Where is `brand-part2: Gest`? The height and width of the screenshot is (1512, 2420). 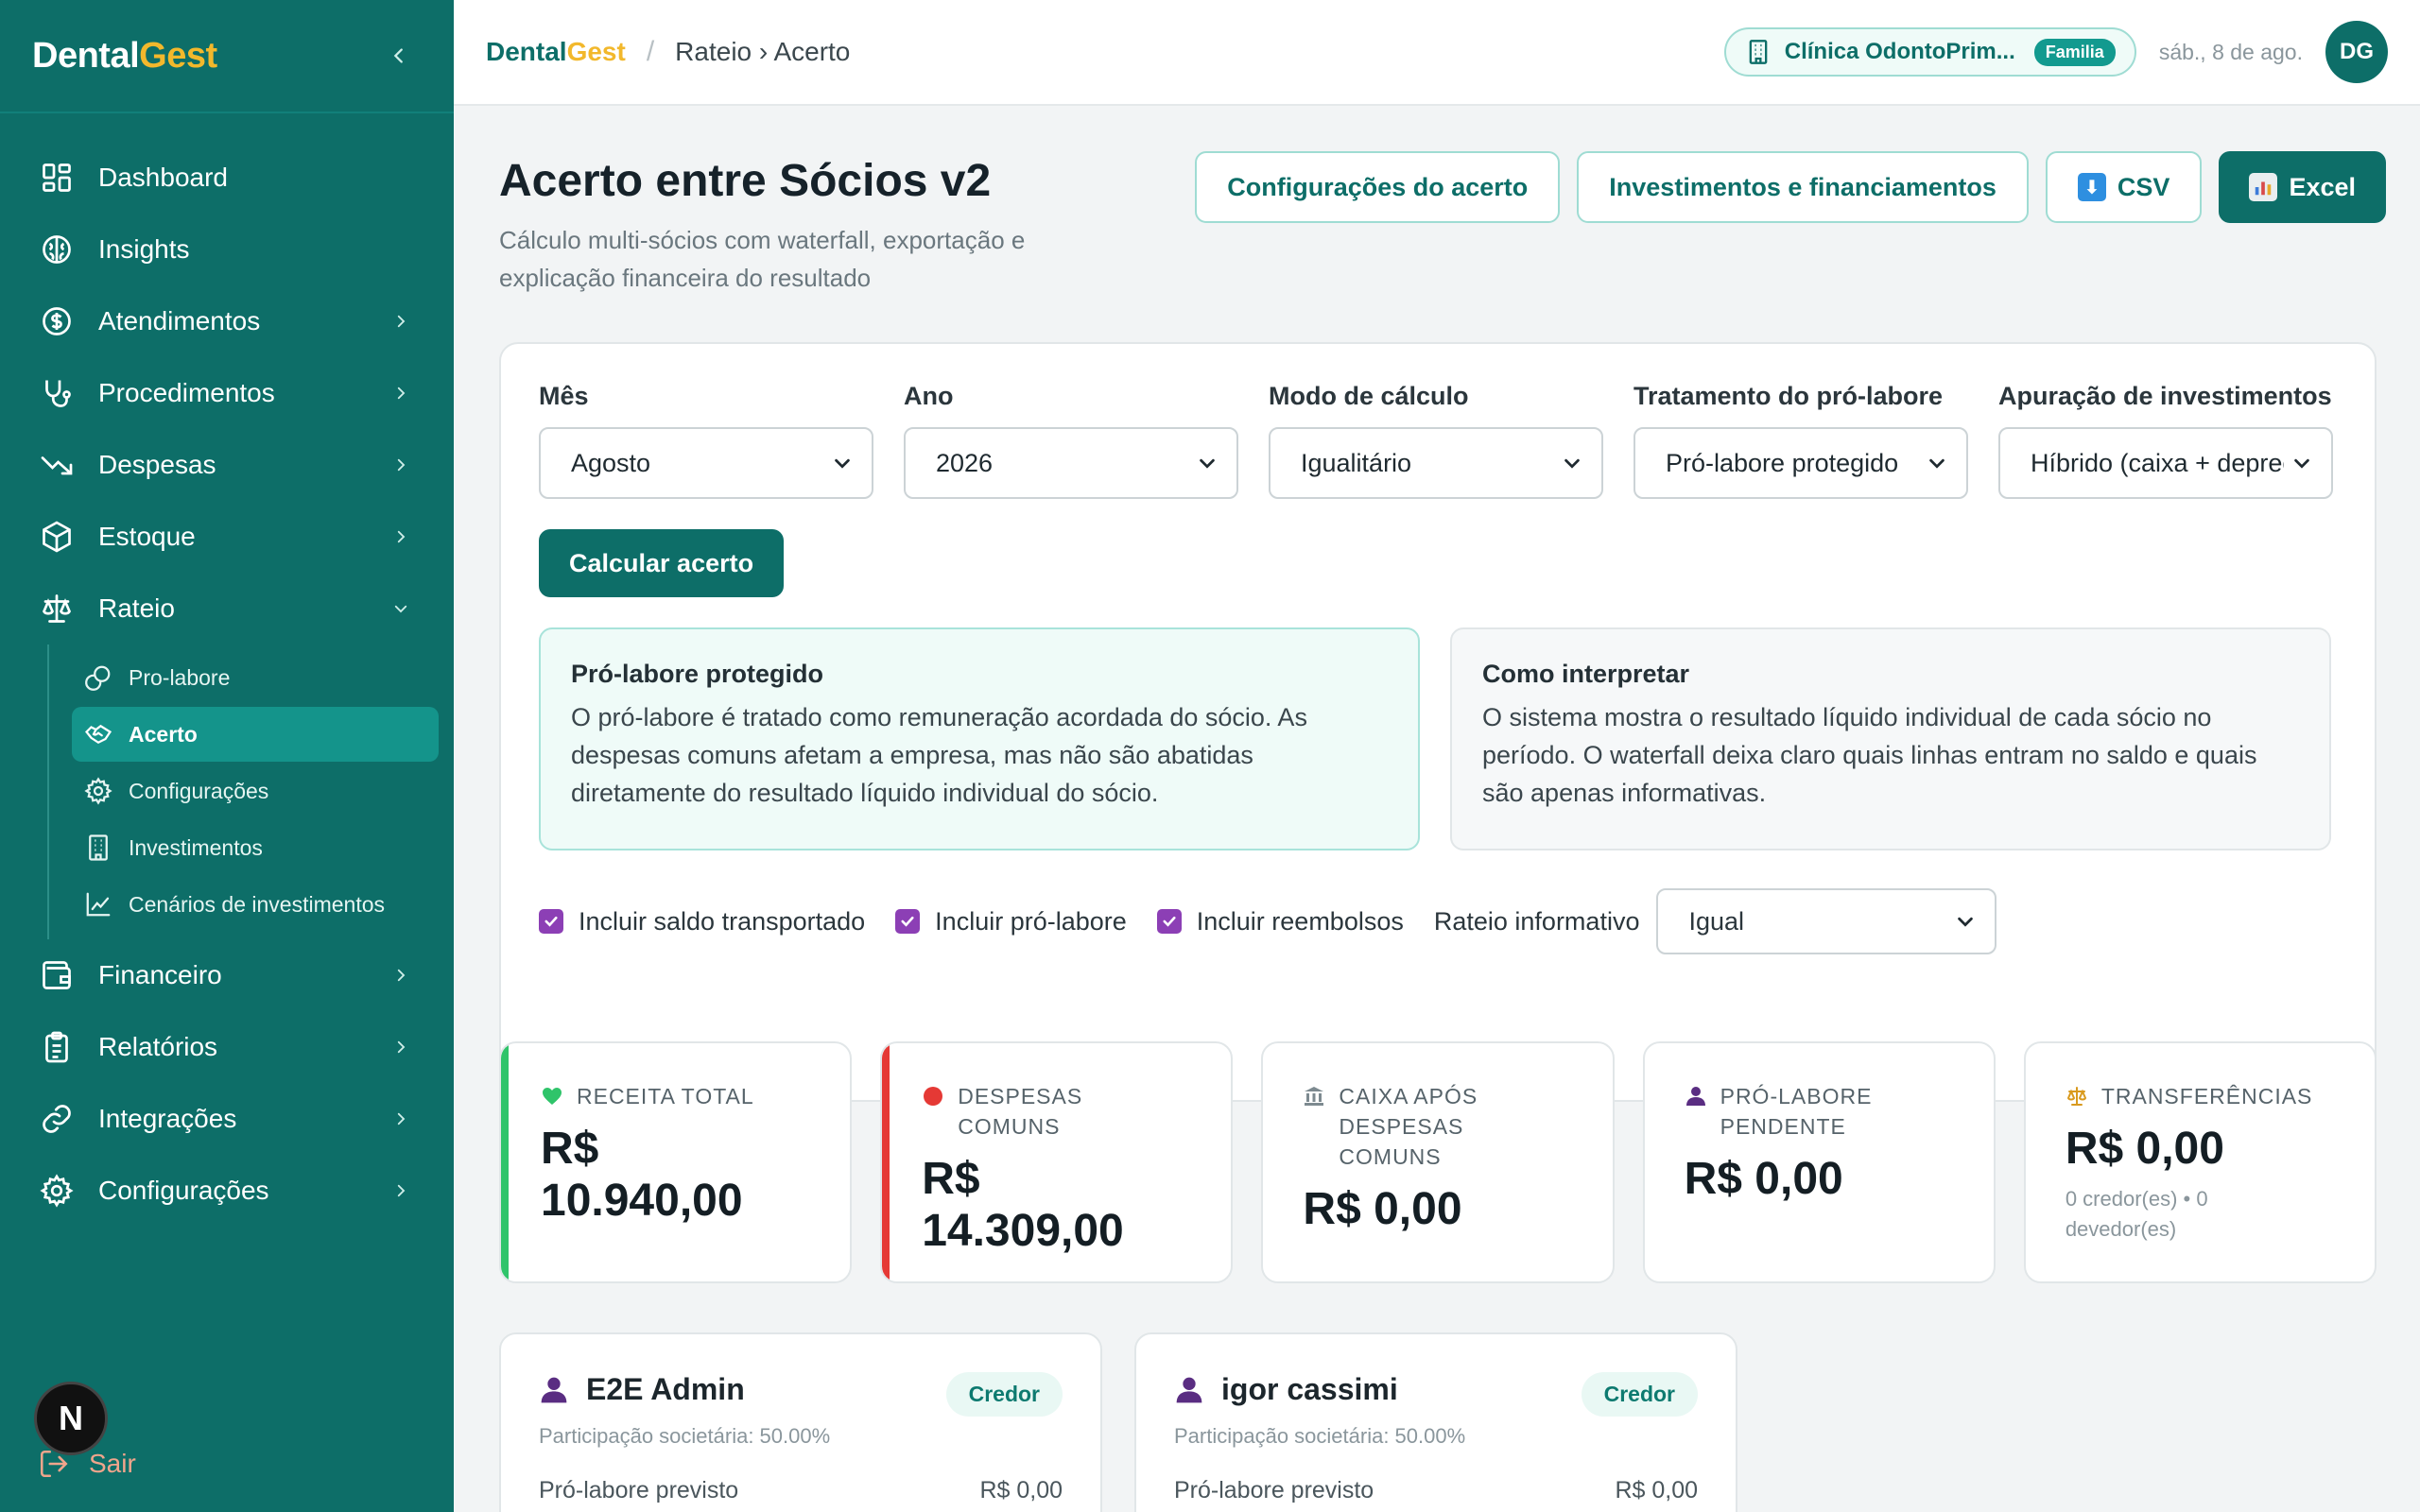 brand-part2: Gest is located at coordinates (178, 55).